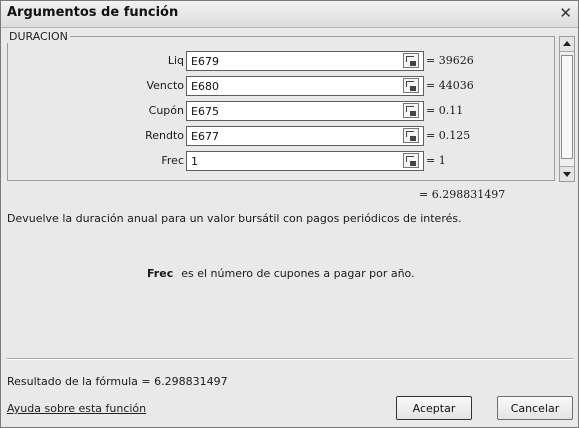  What do you see at coordinates (166, 110) in the screenshot?
I see `argument-label: Cupón` at bounding box center [166, 110].